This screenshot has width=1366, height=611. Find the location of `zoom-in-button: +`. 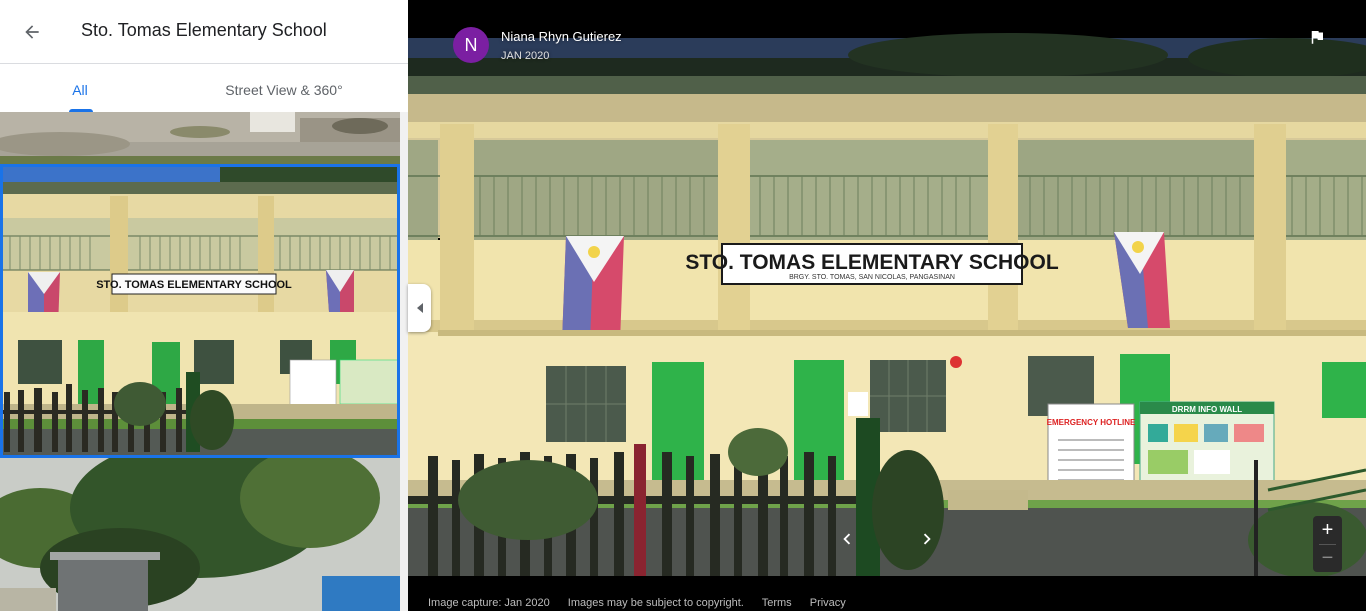

zoom-in-button: + is located at coordinates (1327, 530).